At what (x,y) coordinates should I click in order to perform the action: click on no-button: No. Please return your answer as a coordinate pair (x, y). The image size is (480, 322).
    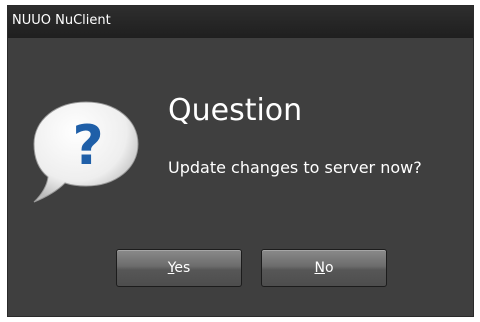
    Looking at the image, I should click on (324, 268).